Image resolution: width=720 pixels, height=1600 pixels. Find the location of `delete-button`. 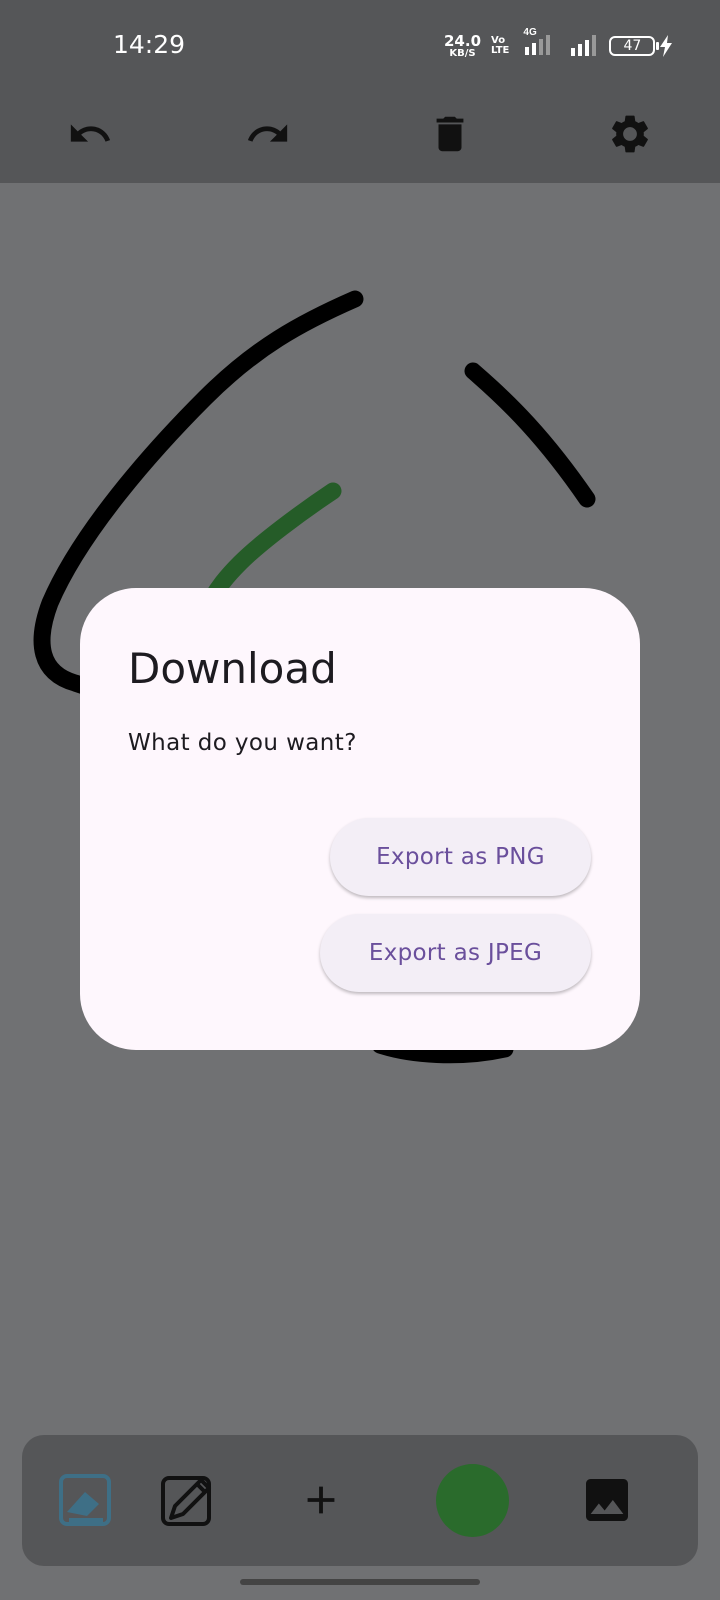

delete-button is located at coordinates (450, 134).